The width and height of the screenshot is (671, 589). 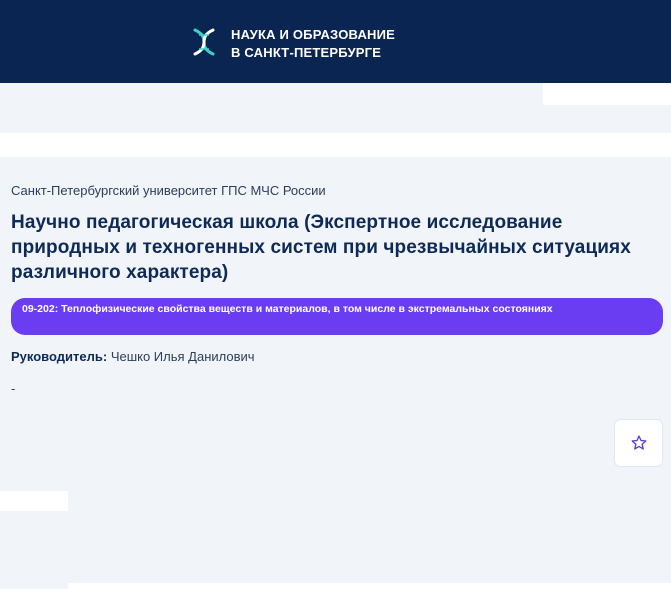 What do you see at coordinates (335, 145) in the screenshot?
I see `divider-strip` at bounding box center [335, 145].